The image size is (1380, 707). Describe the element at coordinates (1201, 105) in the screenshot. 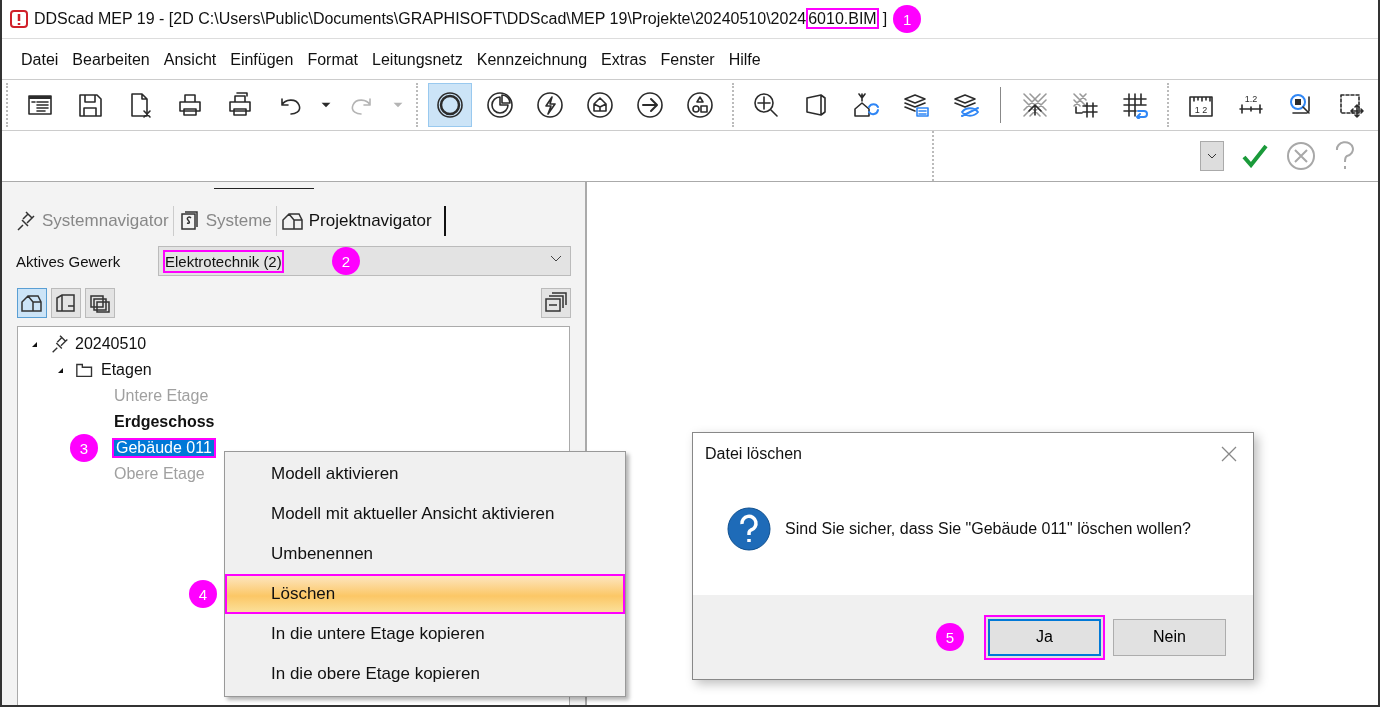

I see `toolbar-button: 1 2` at that location.